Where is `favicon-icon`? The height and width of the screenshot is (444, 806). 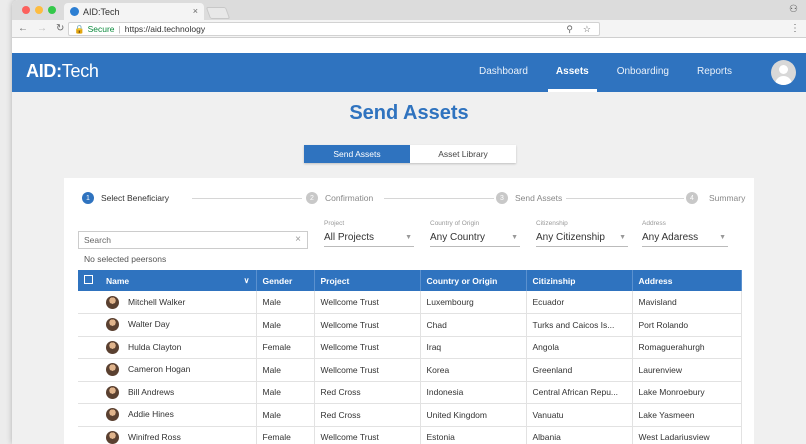
favicon-icon is located at coordinates (74, 11).